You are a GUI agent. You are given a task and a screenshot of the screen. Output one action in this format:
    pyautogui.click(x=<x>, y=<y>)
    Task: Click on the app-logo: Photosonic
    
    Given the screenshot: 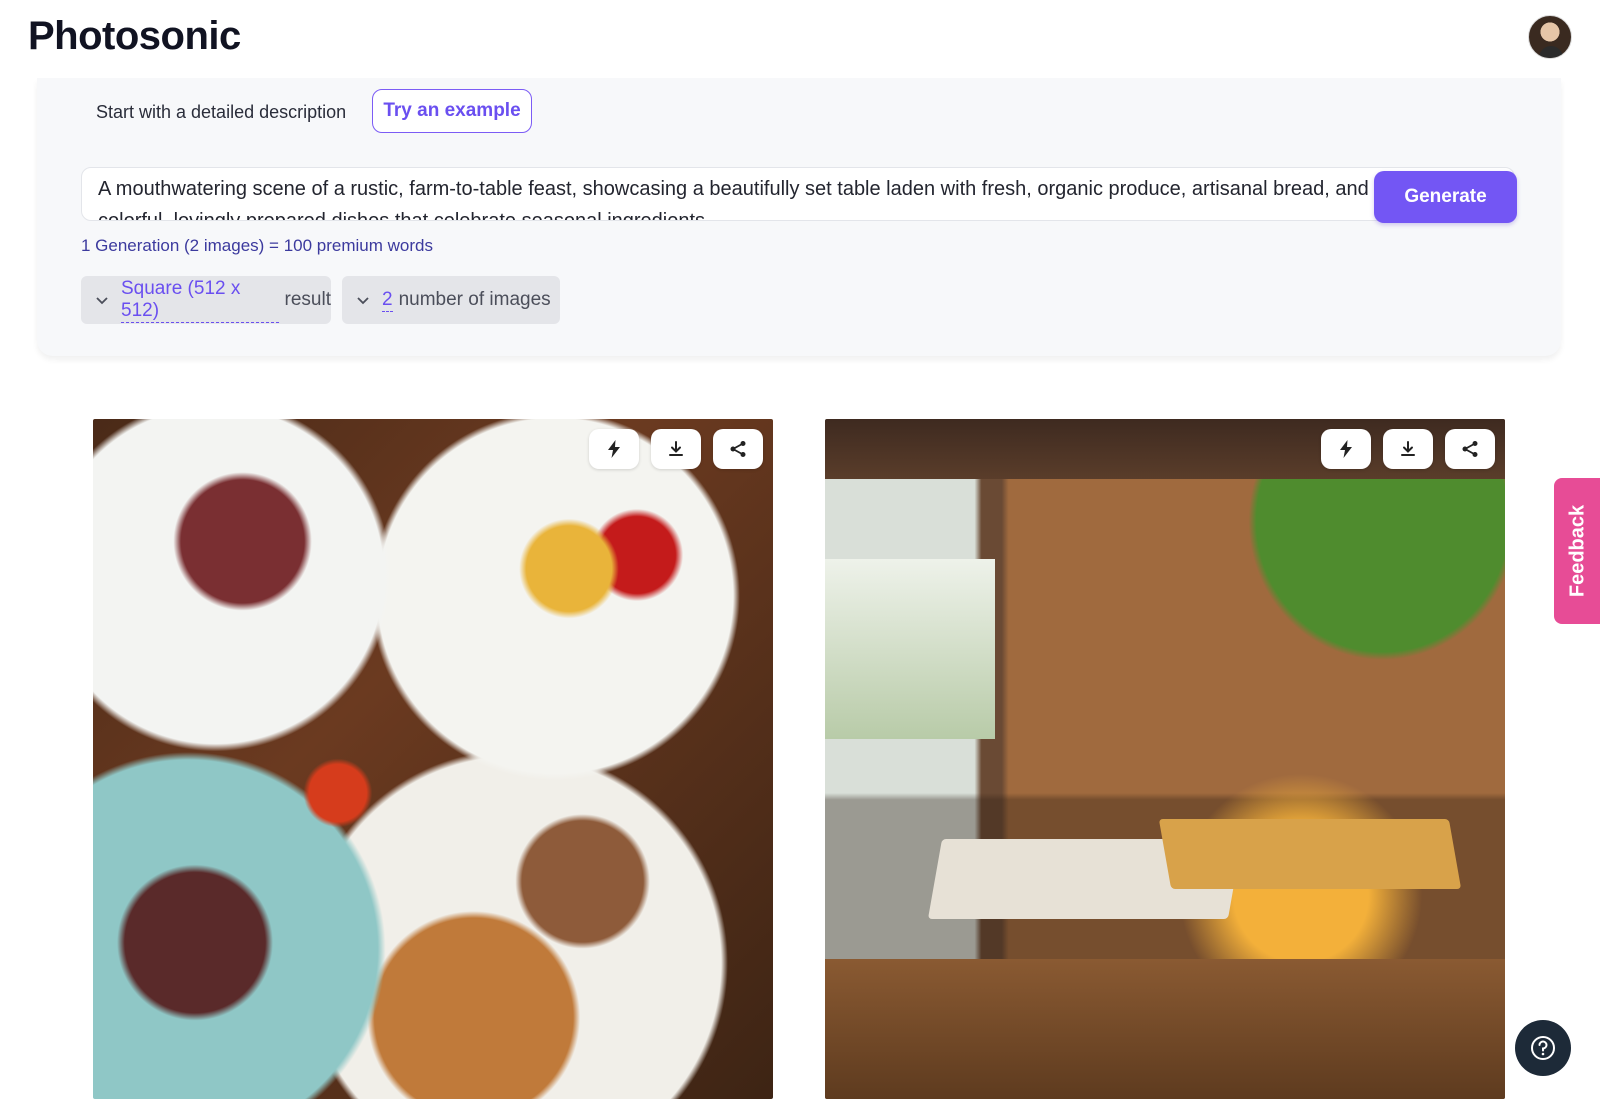 What is the action you would take?
    pyautogui.click(x=134, y=36)
    